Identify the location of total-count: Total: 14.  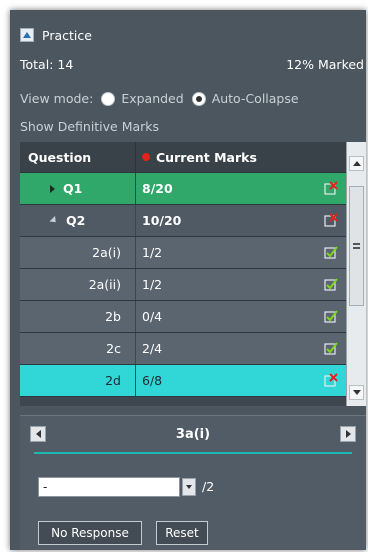
(47, 64).